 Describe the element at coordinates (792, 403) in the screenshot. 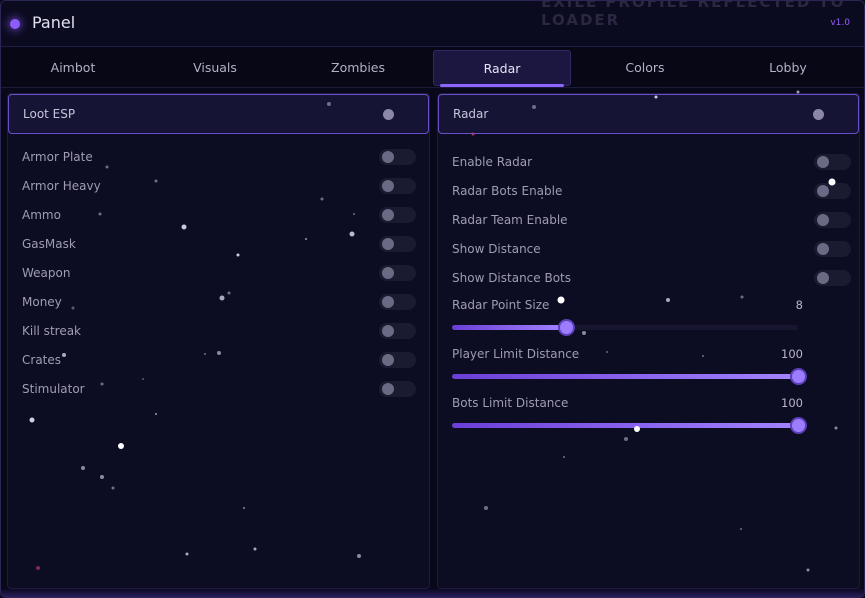

I see `bots-limit-distance-value: 100` at that location.